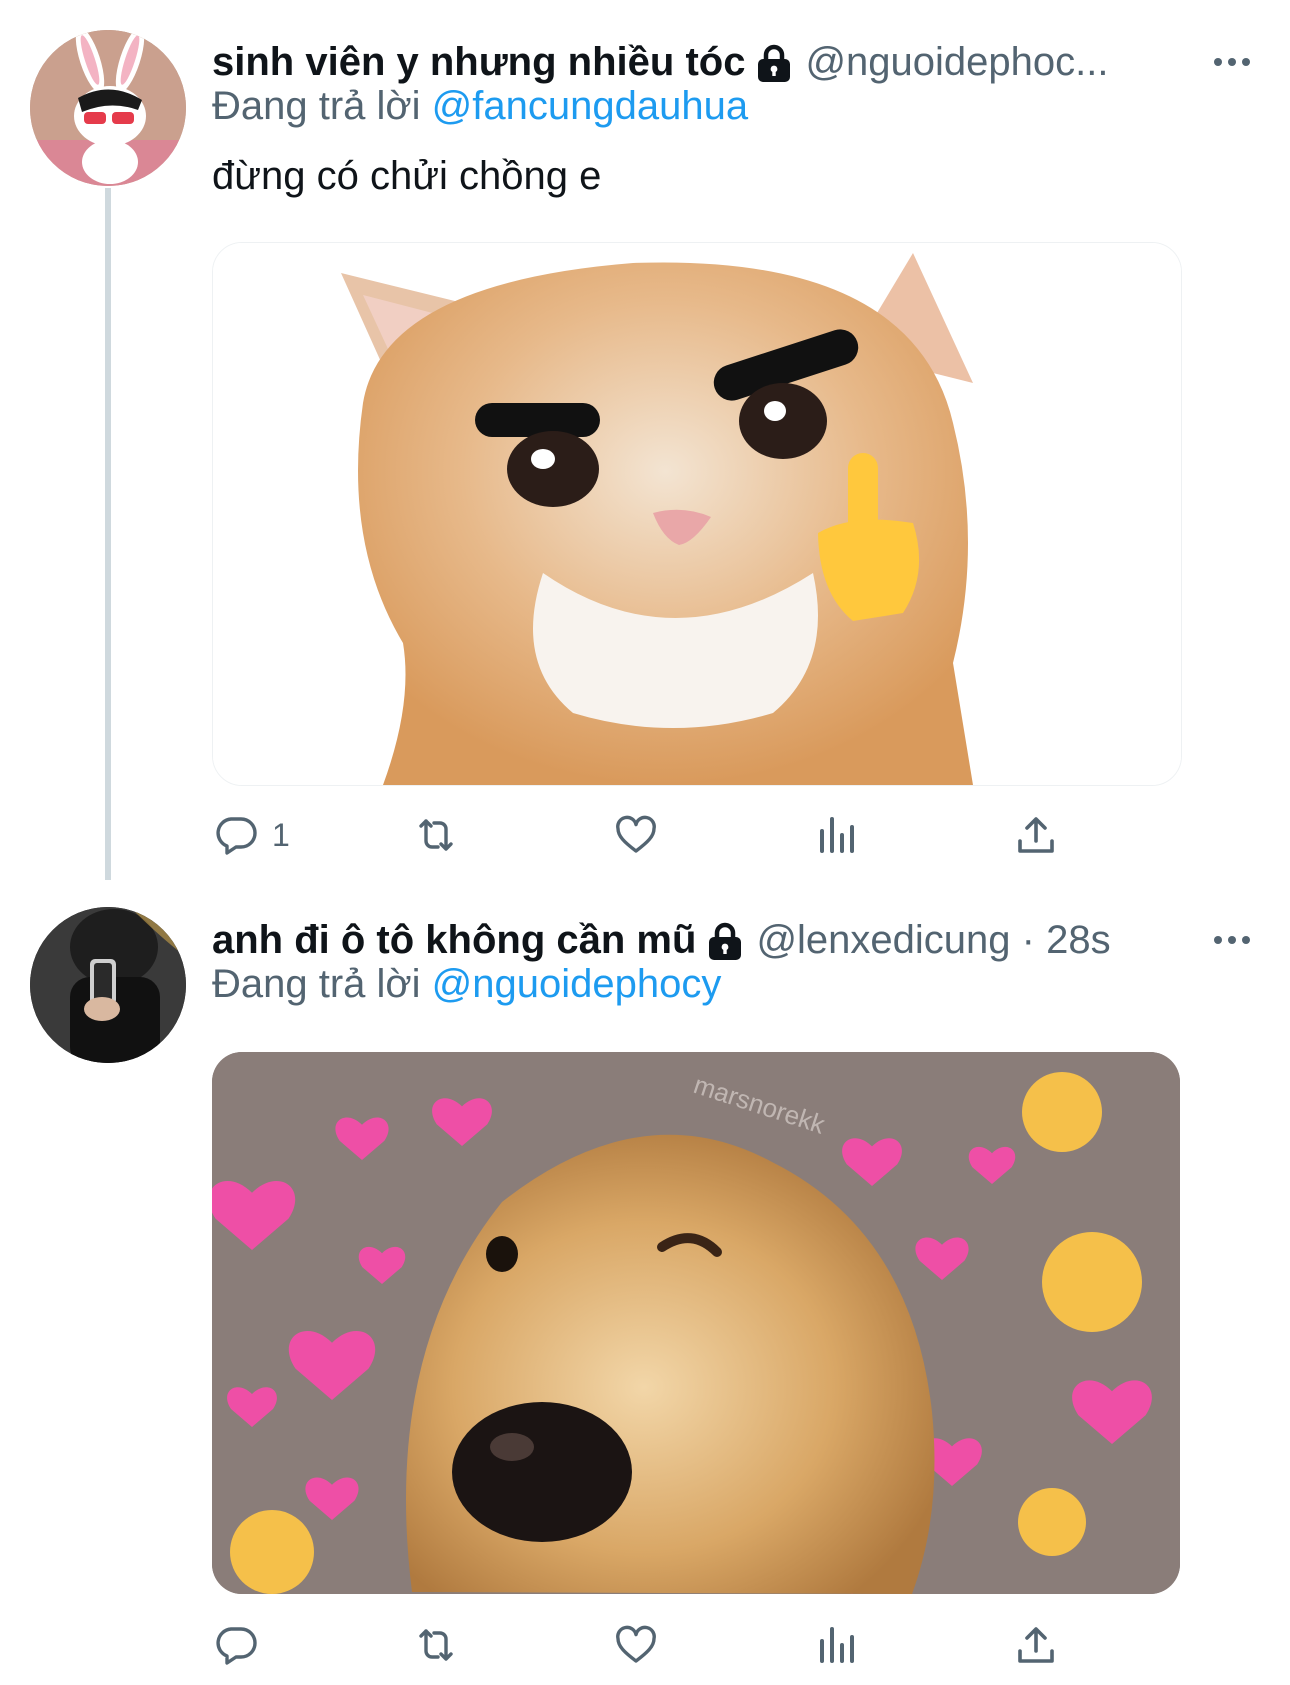  Describe the element at coordinates (281, 834) in the screenshot. I see `reply-count: 1` at that location.